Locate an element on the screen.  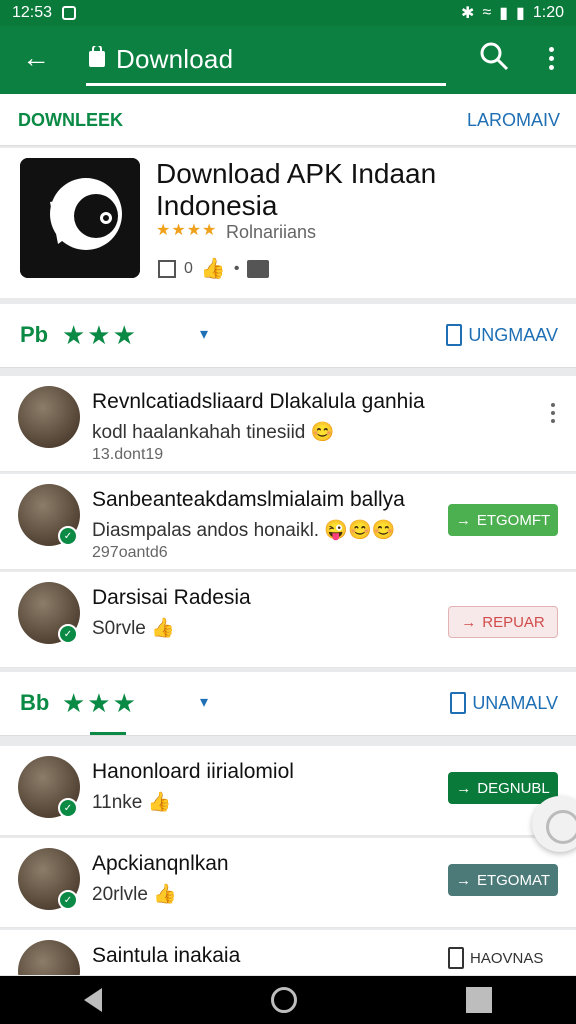
section-2-underline is located at coordinates (108, 733).